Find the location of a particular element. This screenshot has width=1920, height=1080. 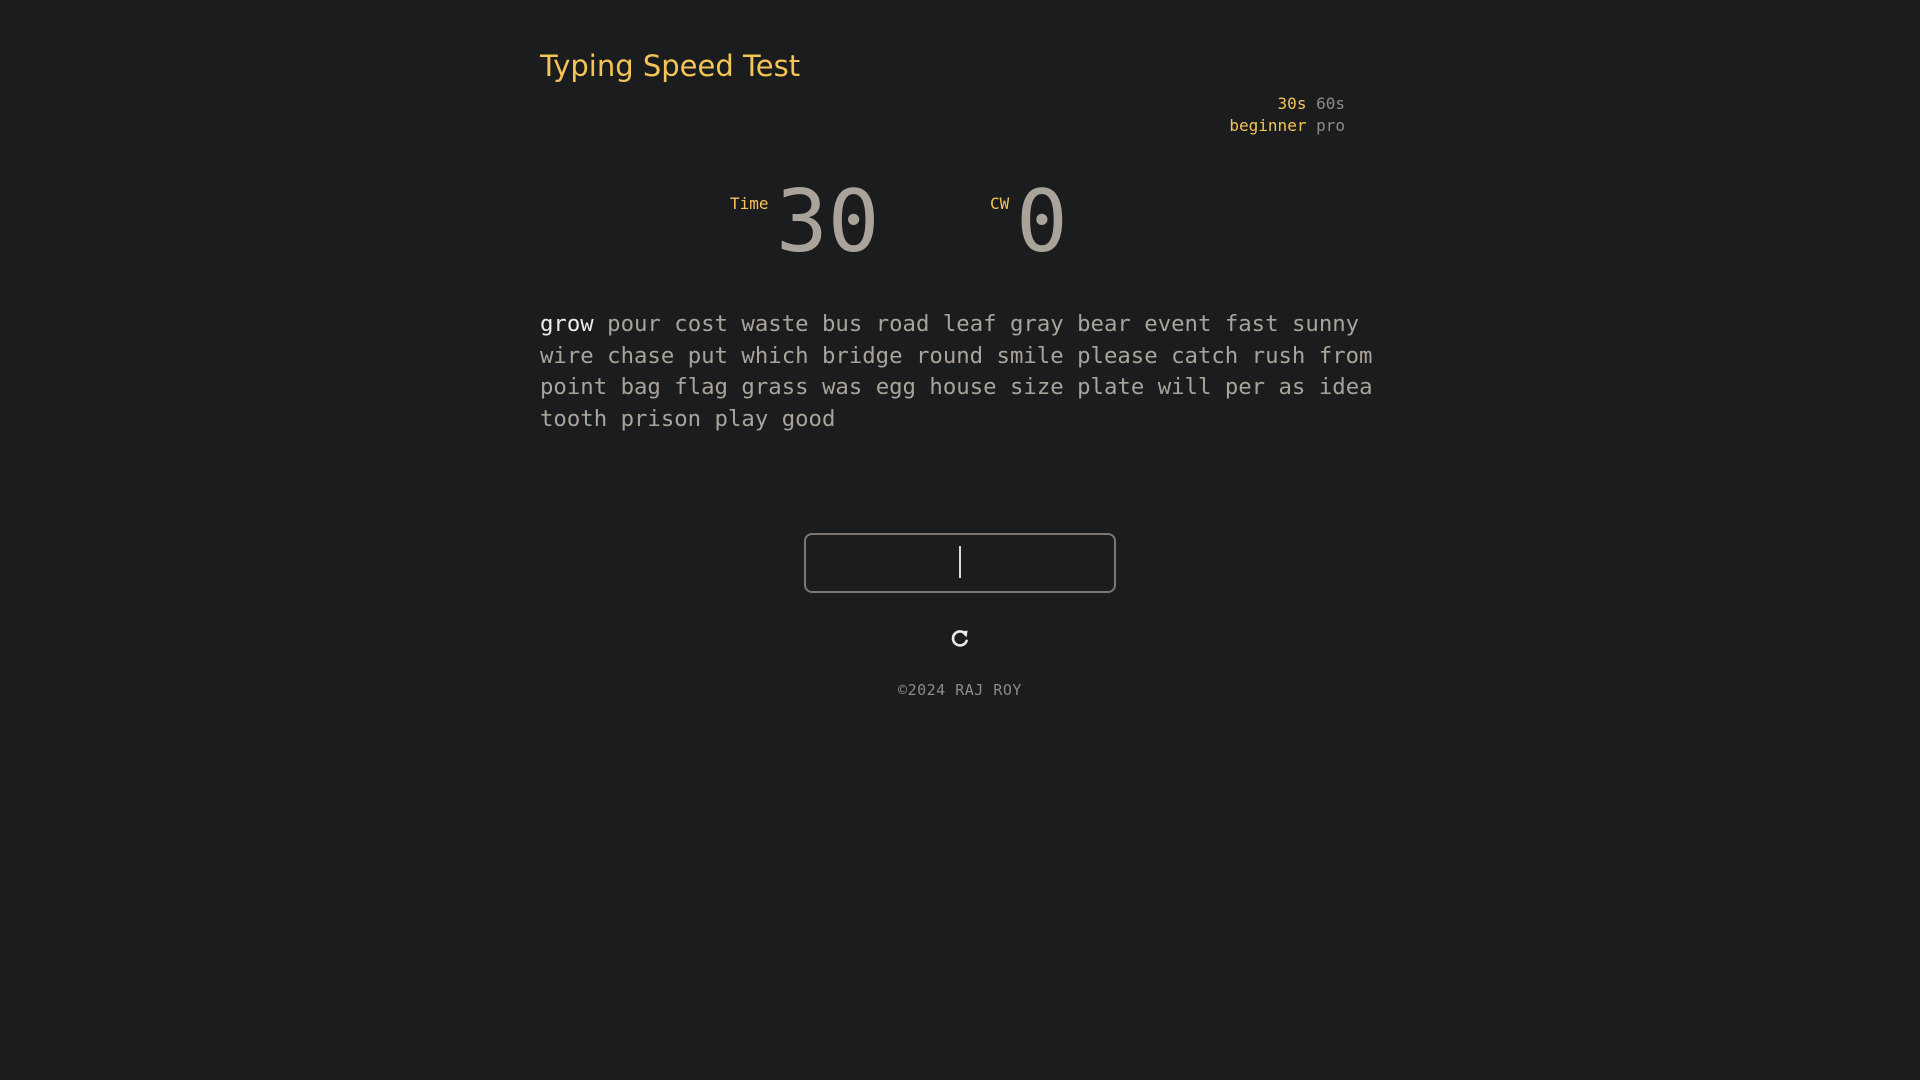

word: bear is located at coordinates (1104, 324).